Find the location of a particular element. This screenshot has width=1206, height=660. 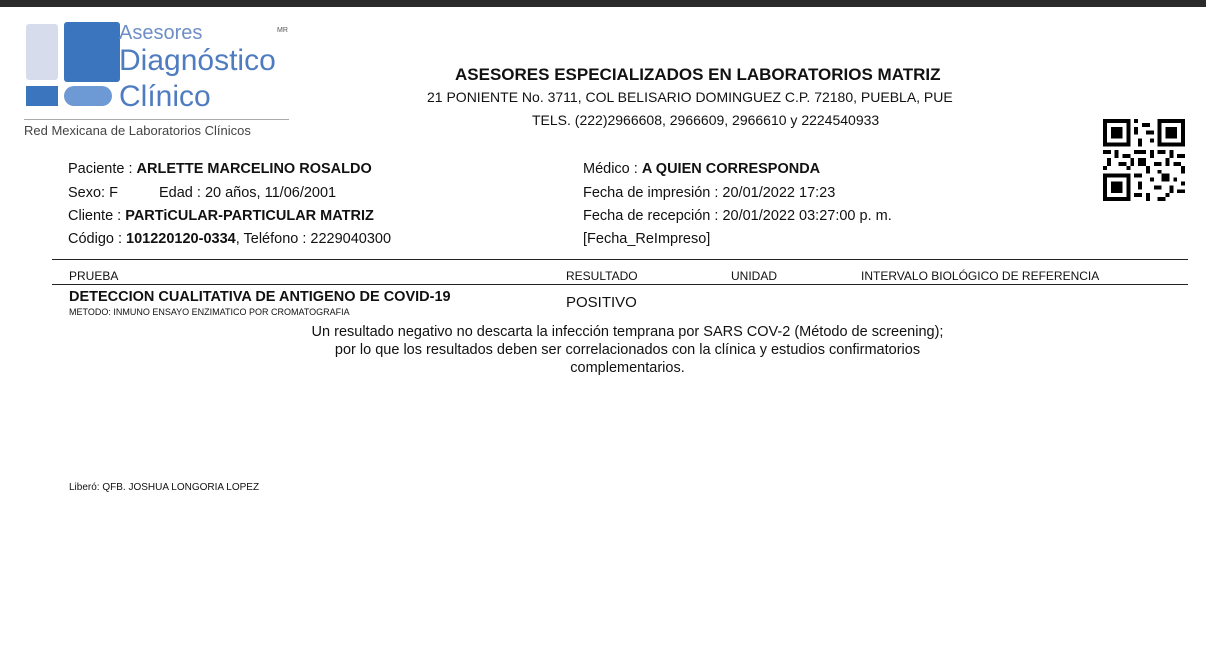

window-top-bar is located at coordinates (603, 3).